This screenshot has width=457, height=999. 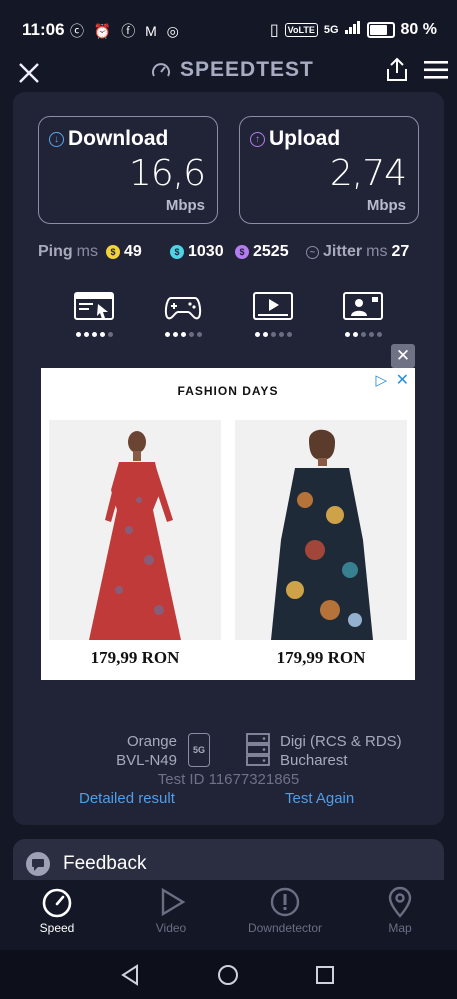 I want to click on download-latency: $ 1030, so click(x=197, y=252).